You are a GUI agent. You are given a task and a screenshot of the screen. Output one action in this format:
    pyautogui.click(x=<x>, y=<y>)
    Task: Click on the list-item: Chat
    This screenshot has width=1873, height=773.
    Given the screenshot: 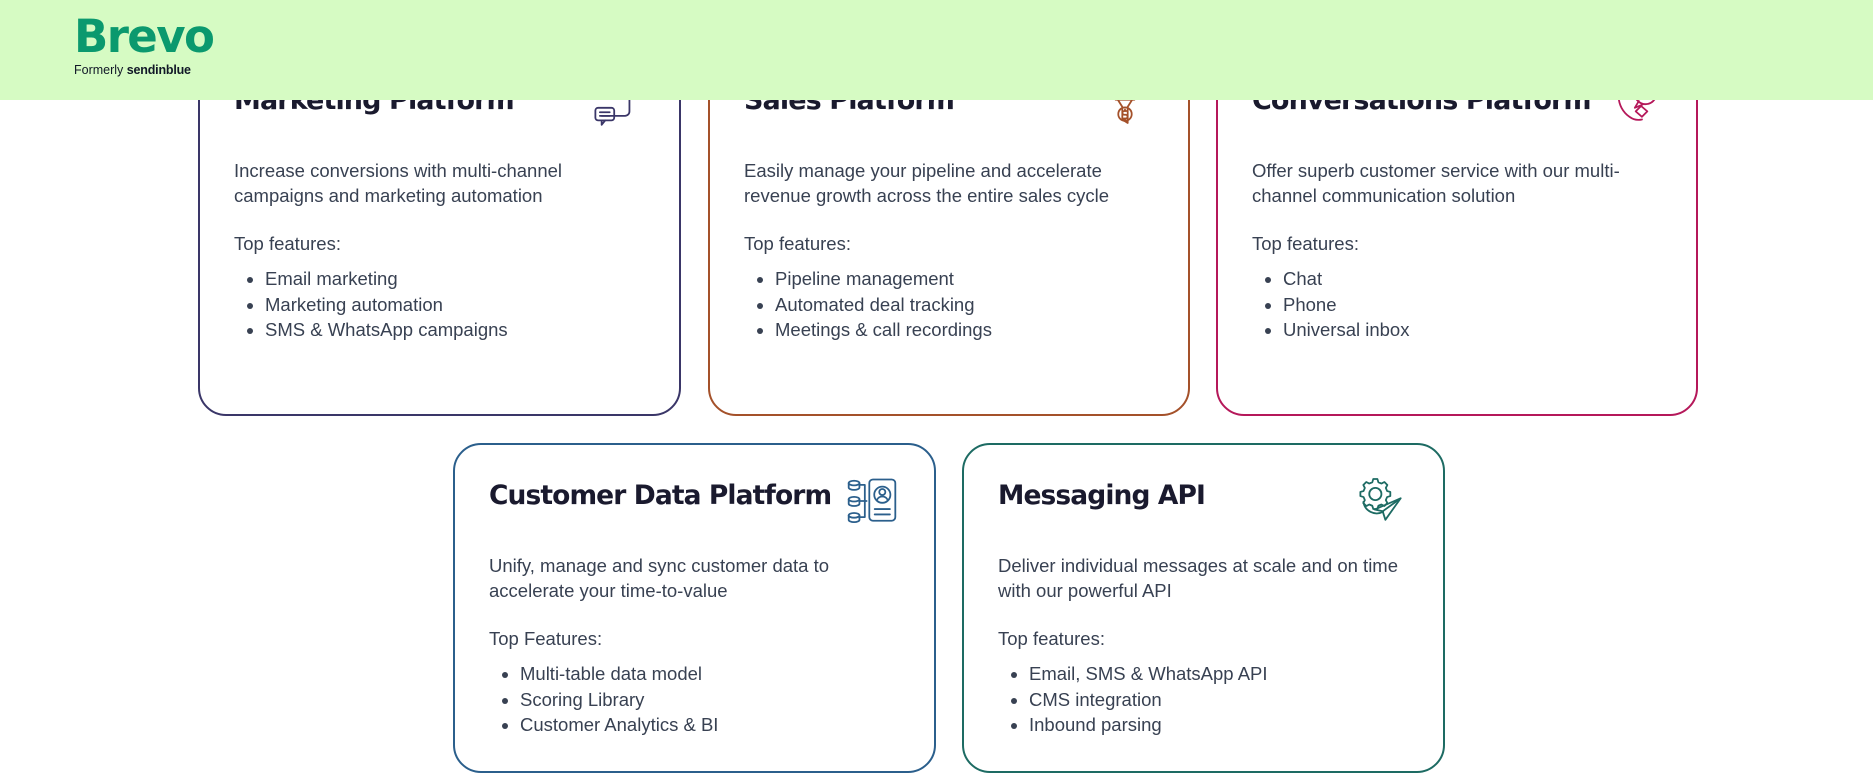 What is the action you would take?
    pyautogui.click(x=1472, y=279)
    